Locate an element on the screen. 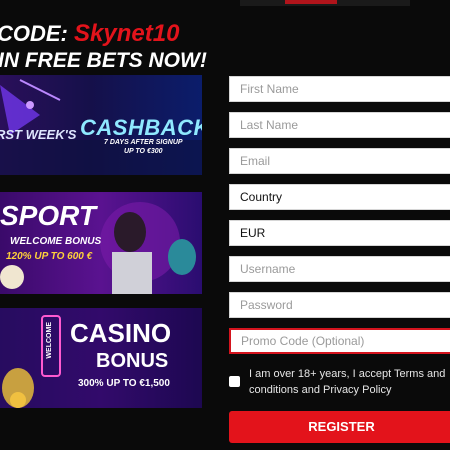 Image resolution: width=450 pixels, height=450 pixels. last-name-field: Last Name is located at coordinates (339, 125).